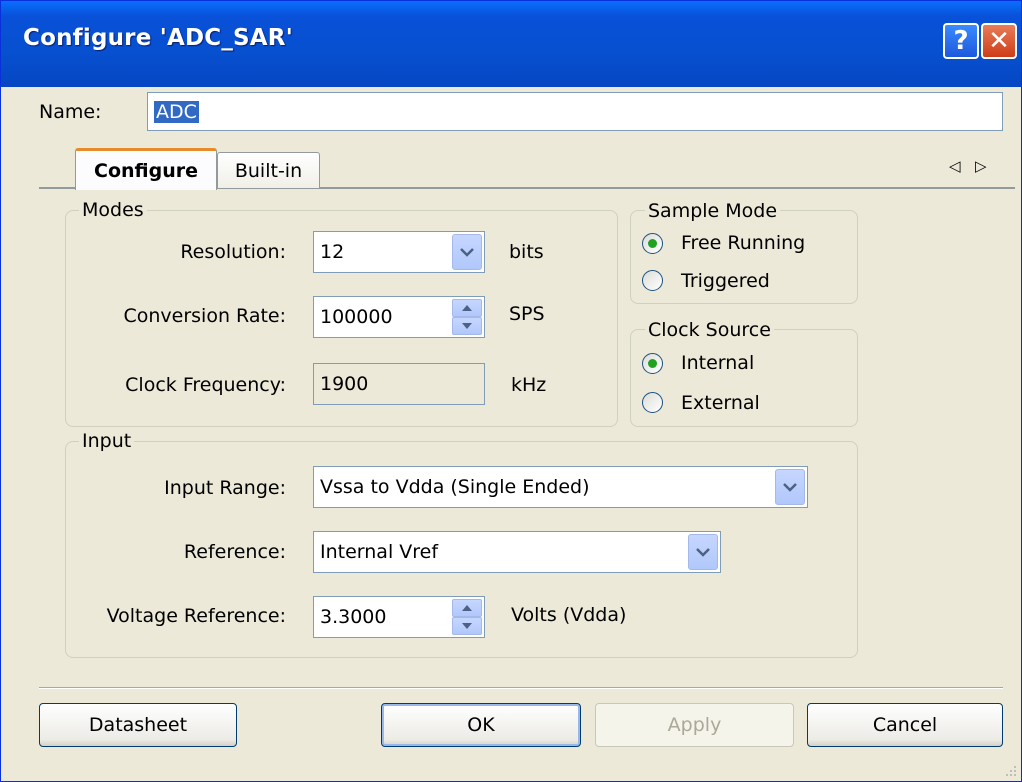  I want to click on tab-scroll-left-icon: ◁, so click(955, 166).